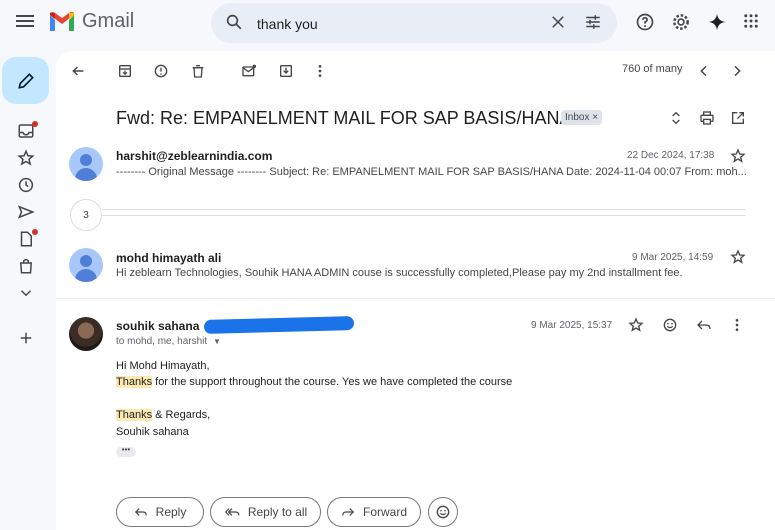  What do you see at coordinates (707, 118) in the screenshot?
I see `print-icon` at bounding box center [707, 118].